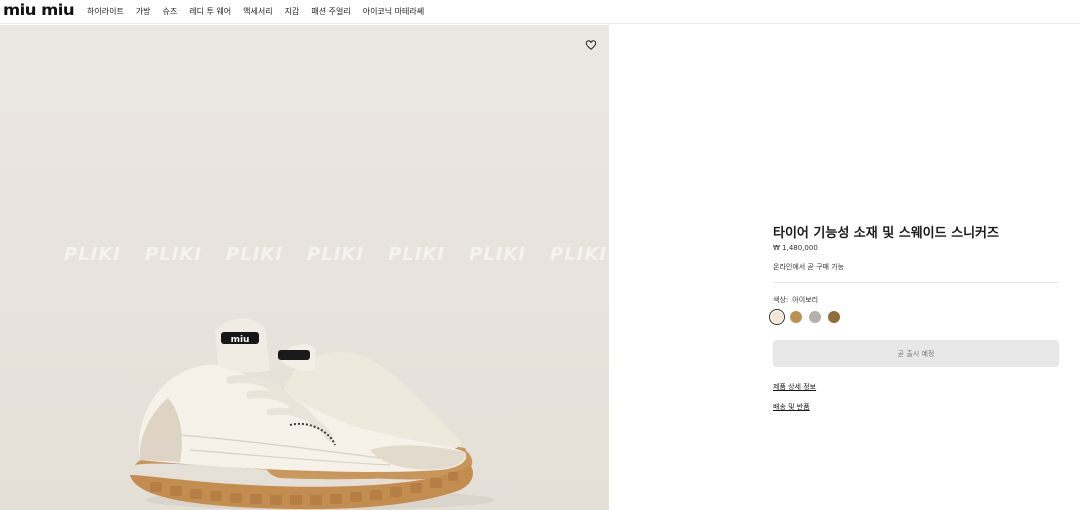 Image resolution: width=1080 pixels, height=510 pixels. Describe the element at coordinates (805, 300) in the screenshot. I see `color-value: 아이보리` at that location.